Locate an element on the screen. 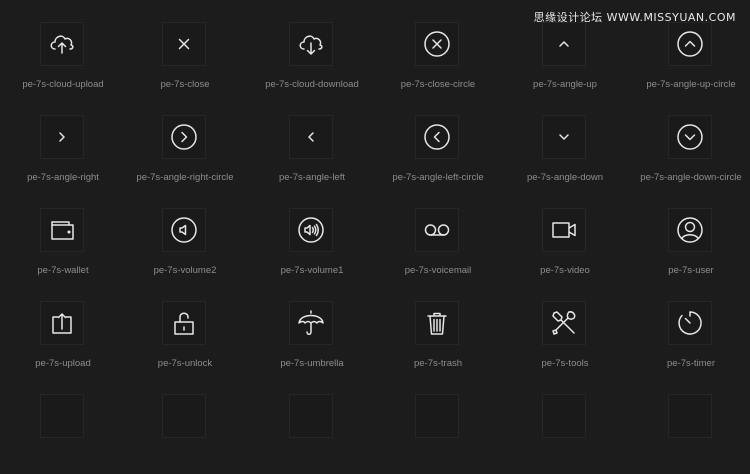 This screenshot has height=474, width=750. icon-card: pe-7s-umbrella is located at coordinates (312, 341).